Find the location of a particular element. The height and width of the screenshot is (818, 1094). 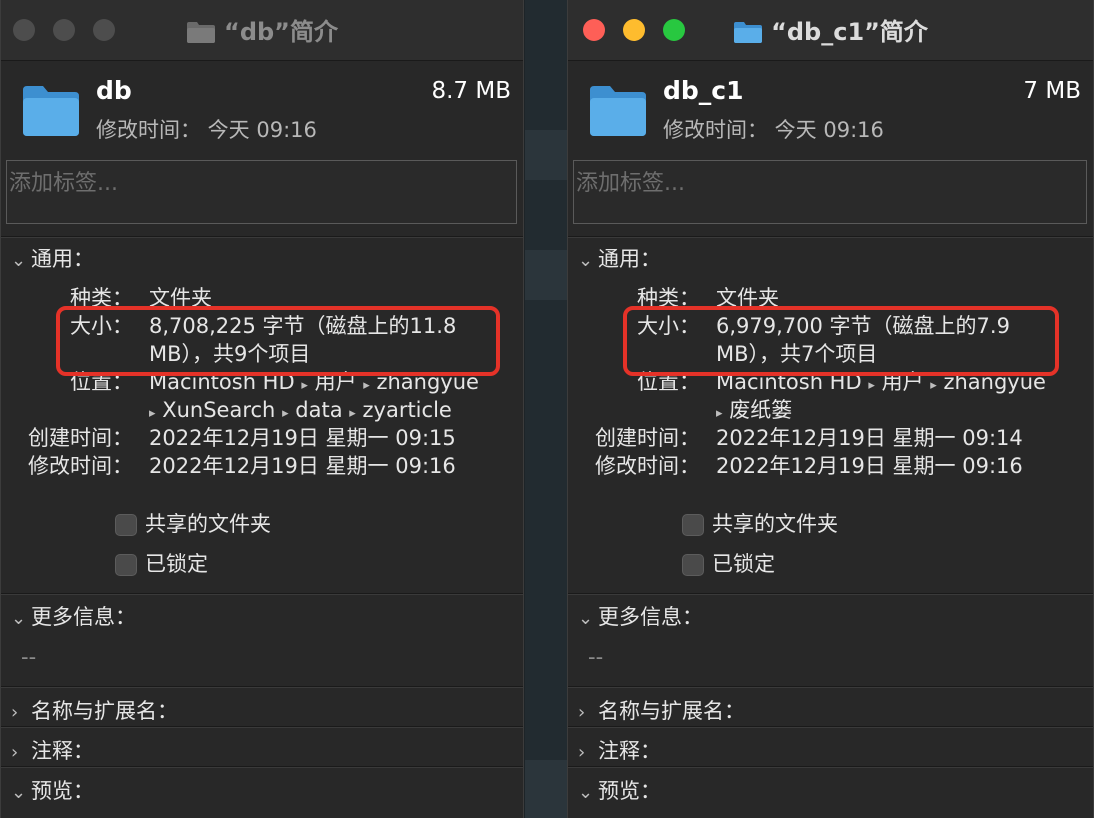

created-value: 2022年12月19日 星期一 09:15 is located at coordinates (302, 438).